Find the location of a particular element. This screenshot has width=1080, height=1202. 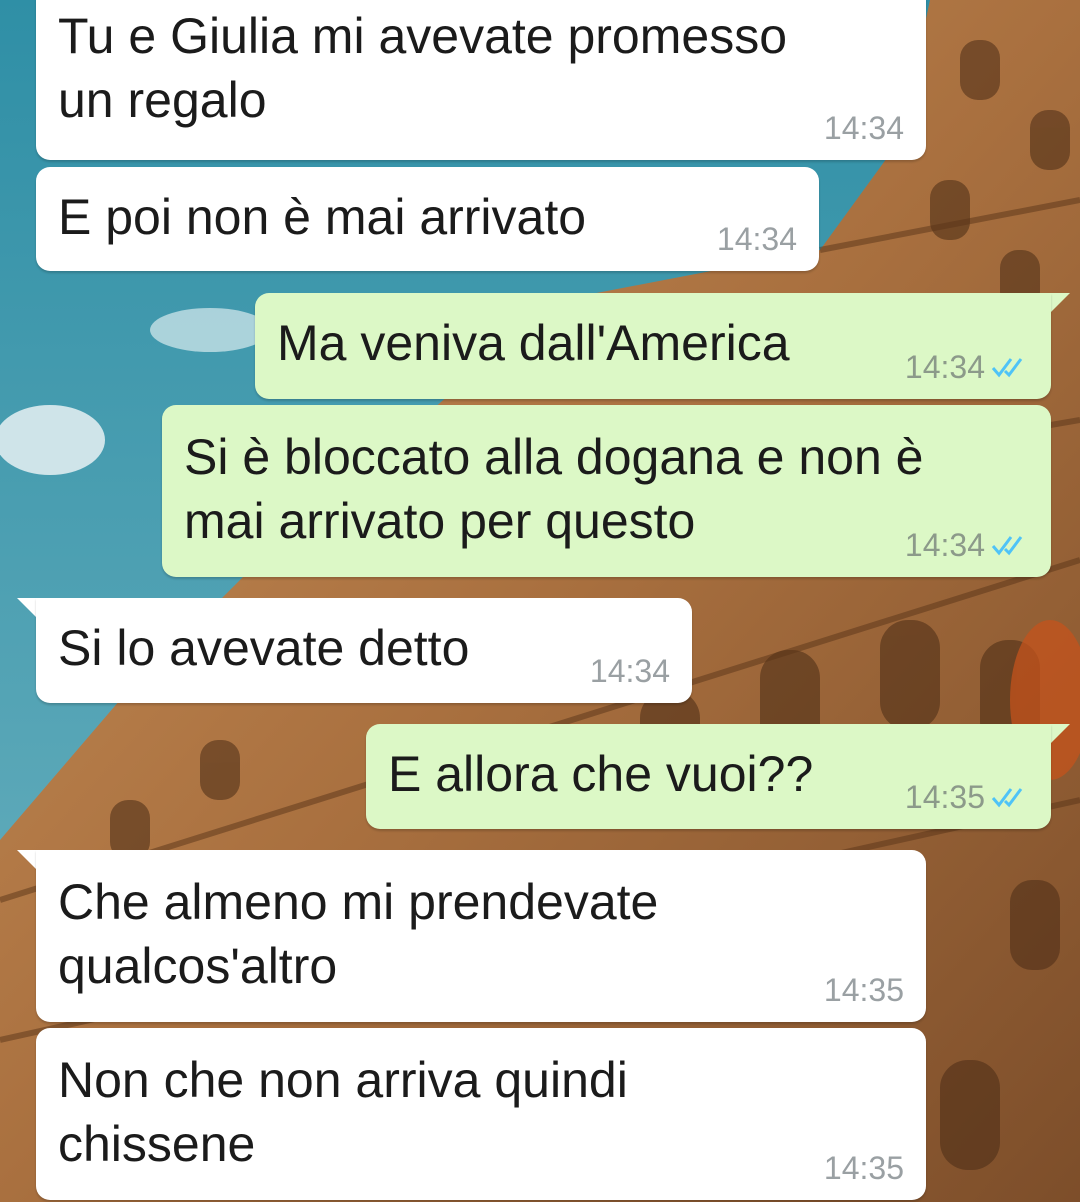

message-bubble-outgoing: Ma veniva dall'America 14:34 is located at coordinates (653, 346).